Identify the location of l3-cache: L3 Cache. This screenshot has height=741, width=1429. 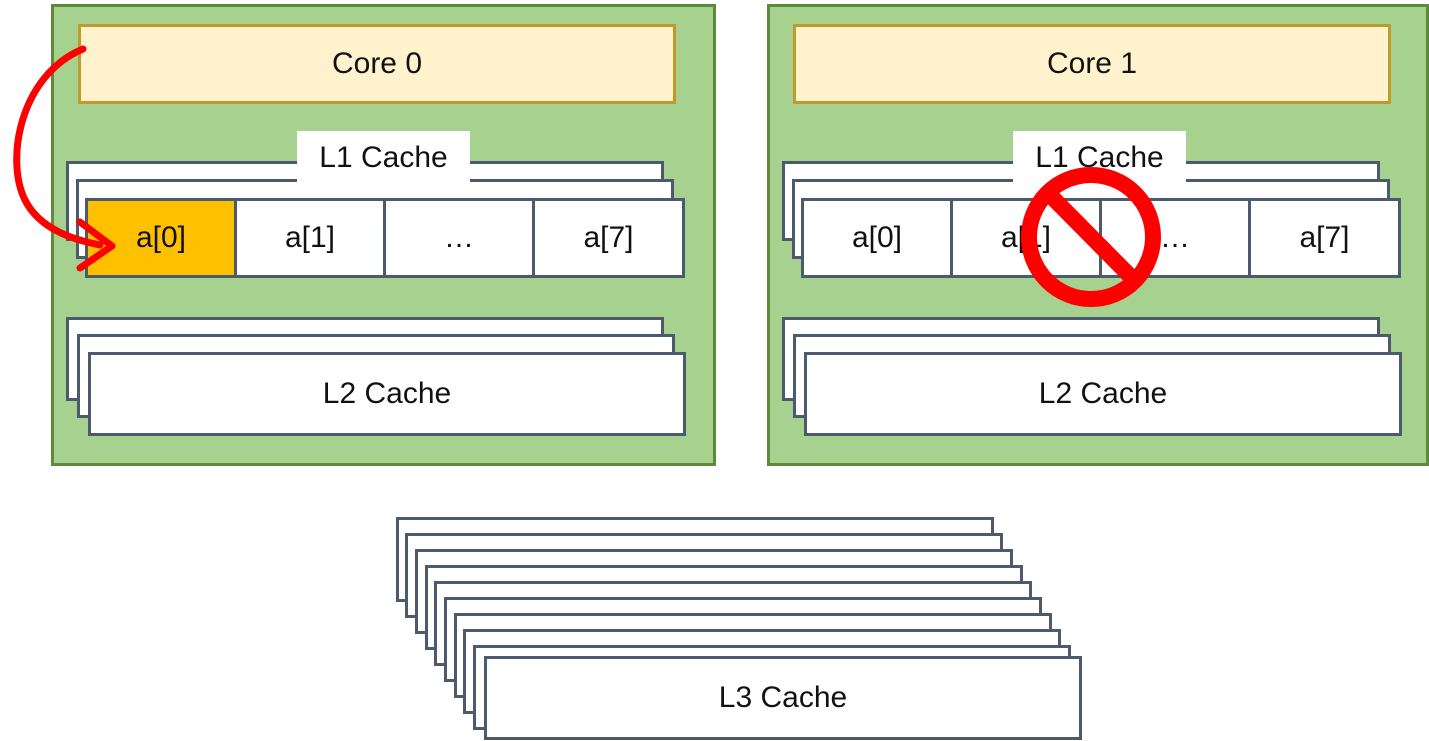
(783, 698).